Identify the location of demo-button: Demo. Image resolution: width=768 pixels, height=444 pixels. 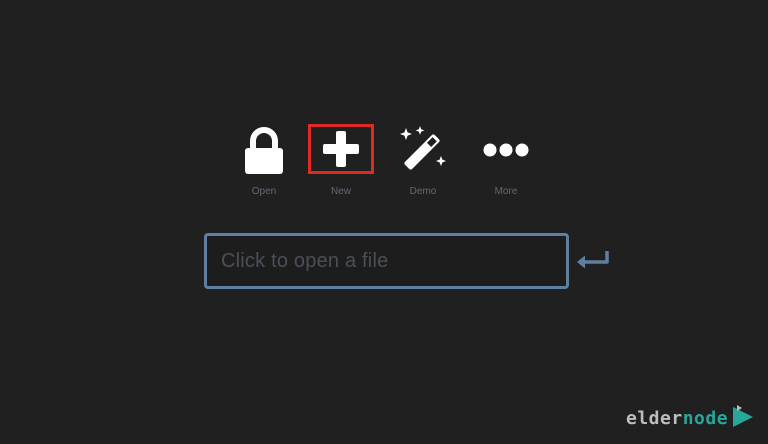
(423, 163).